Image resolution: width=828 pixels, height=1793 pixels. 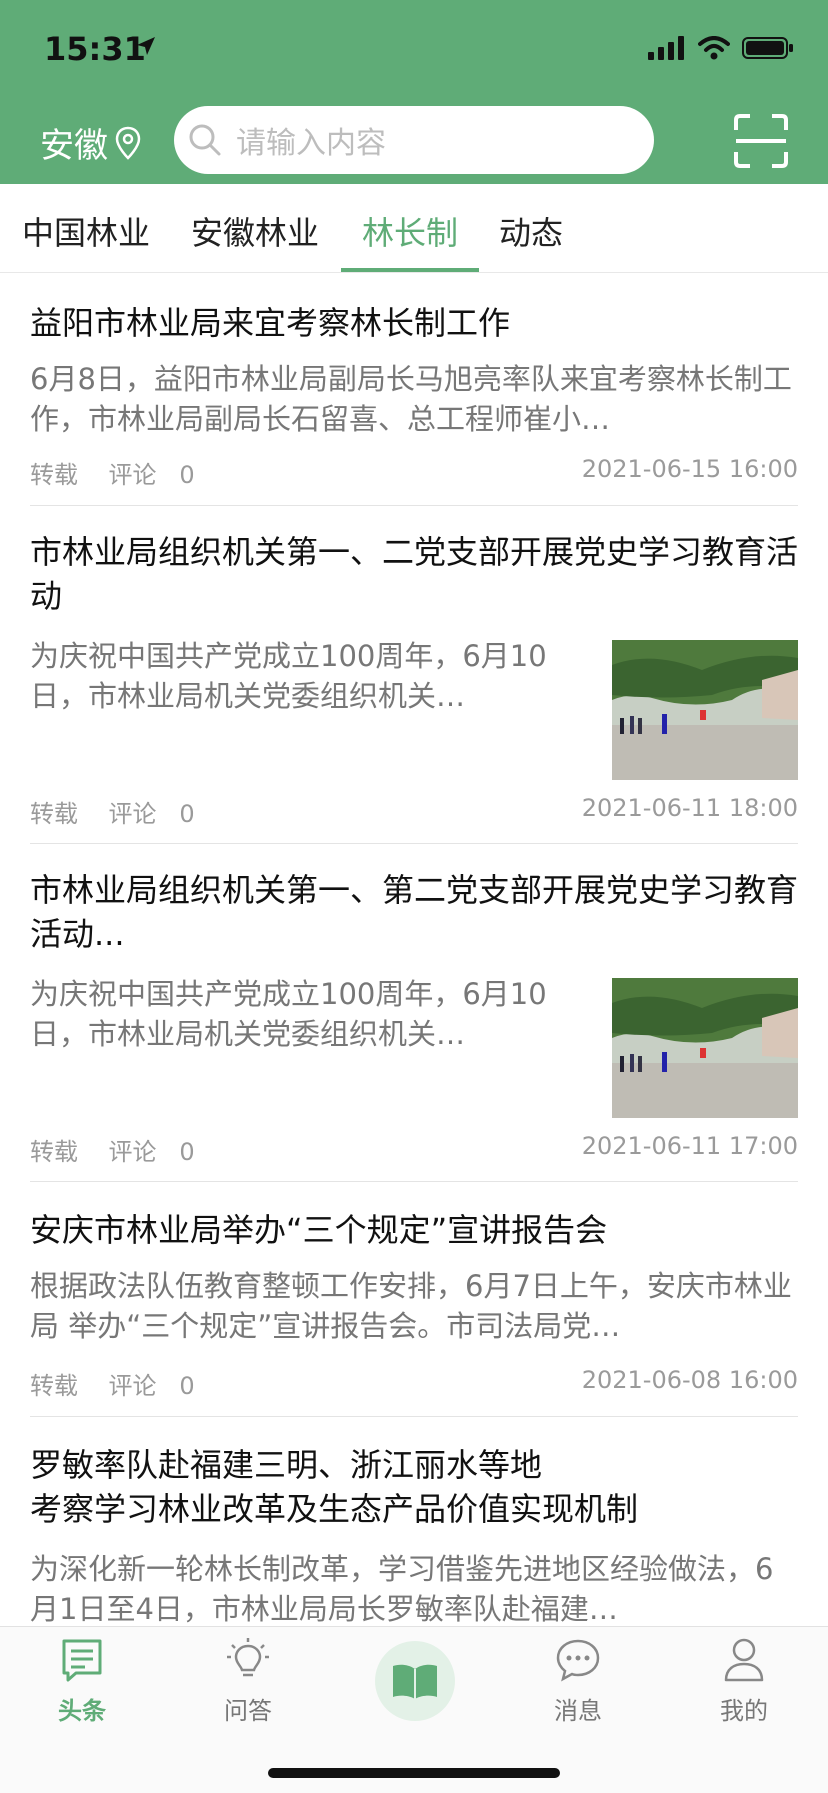 I want to click on category-tabs: 中国林业 安徽林业 林长制 动态, so click(x=414, y=228).